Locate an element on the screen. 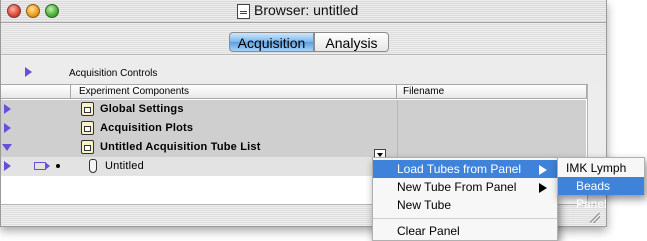 This screenshot has height=241, width=647. document-icon is located at coordinates (243, 11).